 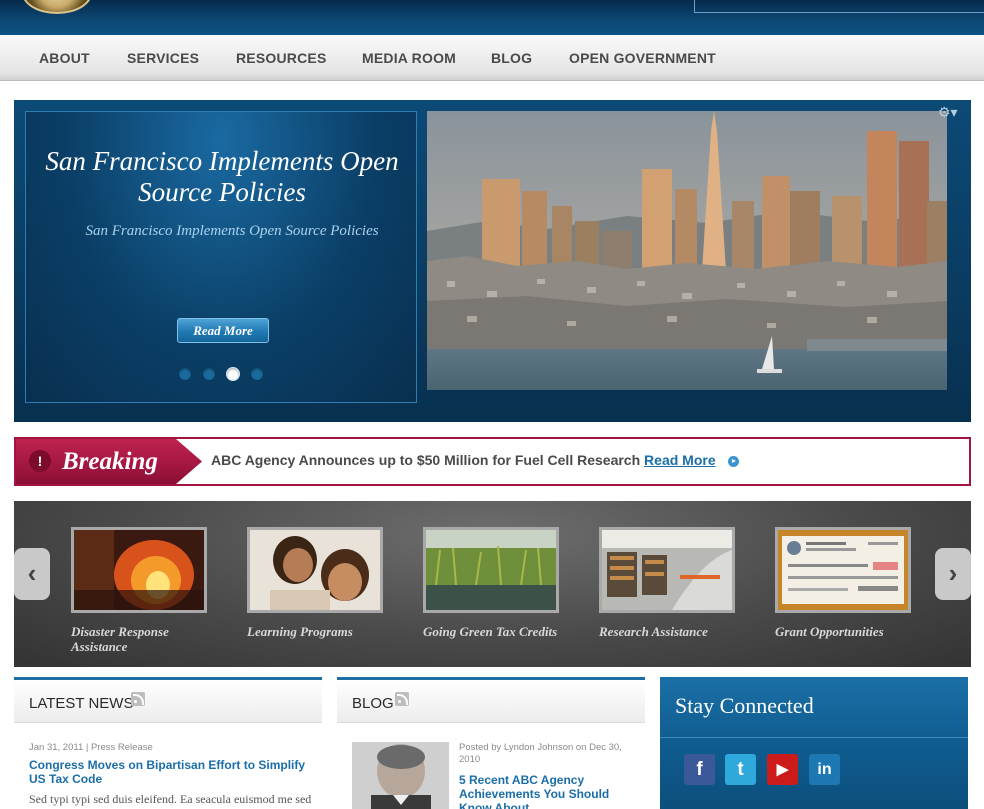 I want to click on latest-news-header: LATEST NEWS, so click(x=168, y=700).